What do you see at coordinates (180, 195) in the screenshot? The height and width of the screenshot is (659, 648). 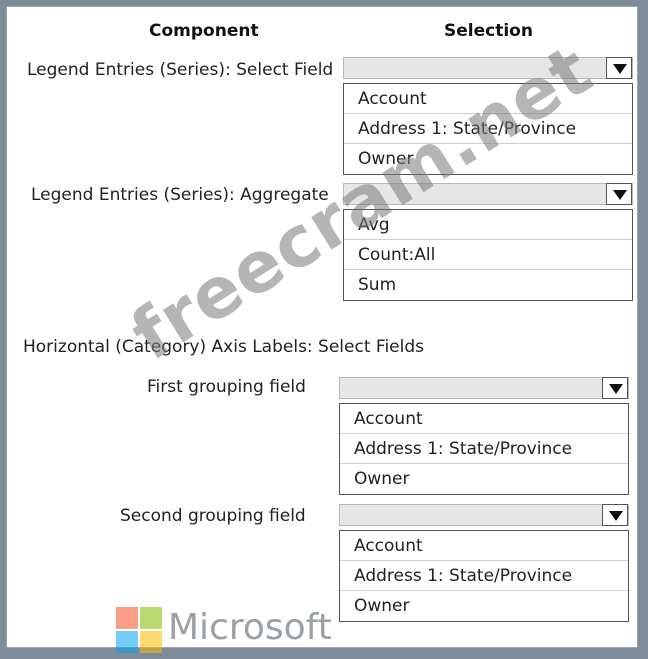 I see `row-label-series-aggregate: Legend Entries (Series): Aggregate` at bounding box center [180, 195].